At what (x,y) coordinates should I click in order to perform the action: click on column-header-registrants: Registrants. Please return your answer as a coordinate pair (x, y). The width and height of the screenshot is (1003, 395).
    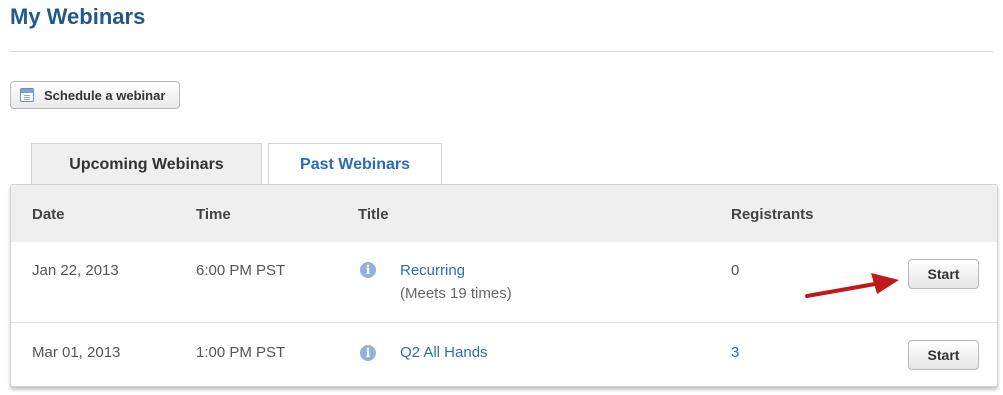
    Looking at the image, I should click on (772, 214).